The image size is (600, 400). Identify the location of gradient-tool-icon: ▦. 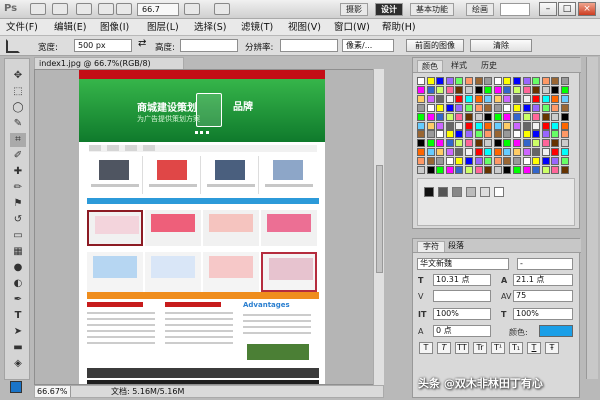
(18, 252).